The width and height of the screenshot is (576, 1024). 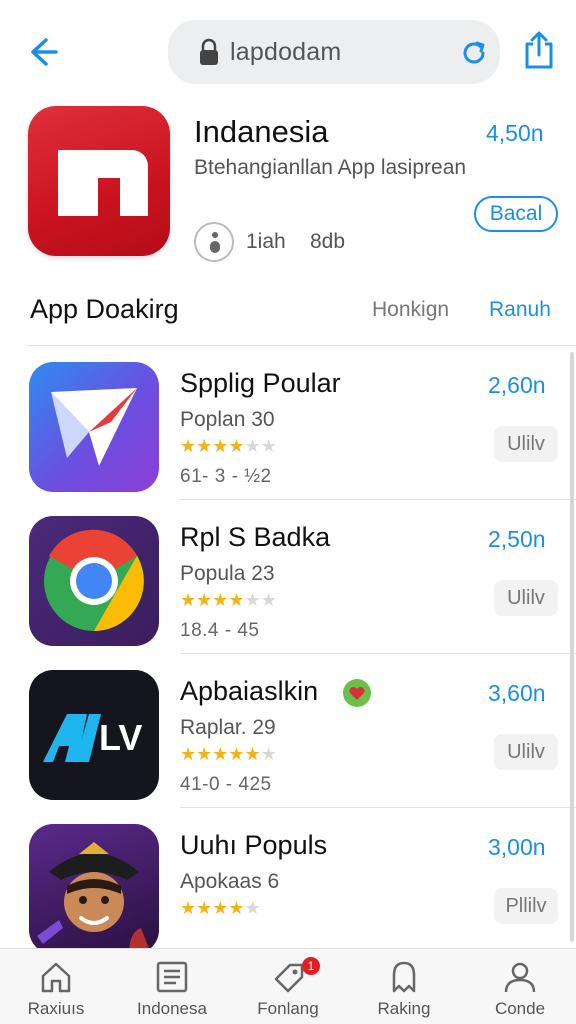 What do you see at coordinates (266, 241) in the screenshot?
I see `featured-meta-size: 1iah` at bounding box center [266, 241].